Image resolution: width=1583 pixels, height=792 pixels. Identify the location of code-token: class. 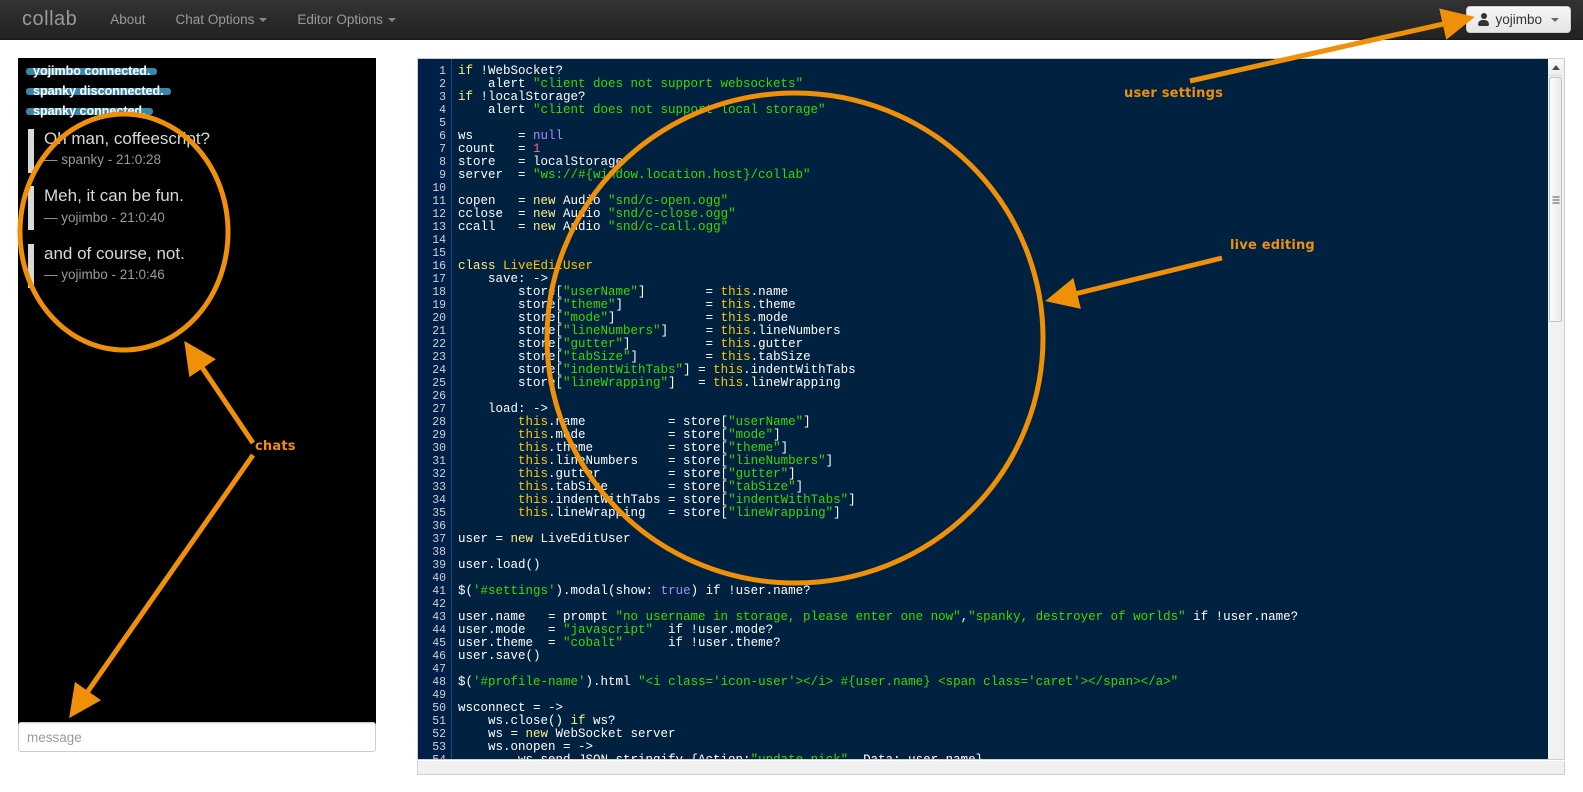
(481, 266).